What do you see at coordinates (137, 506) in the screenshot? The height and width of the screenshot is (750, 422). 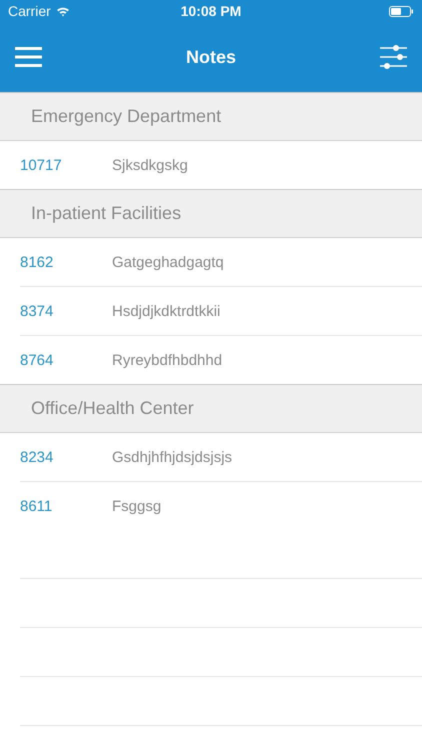 I see `note-text: Fsggsg` at bounding box center [137, 506].